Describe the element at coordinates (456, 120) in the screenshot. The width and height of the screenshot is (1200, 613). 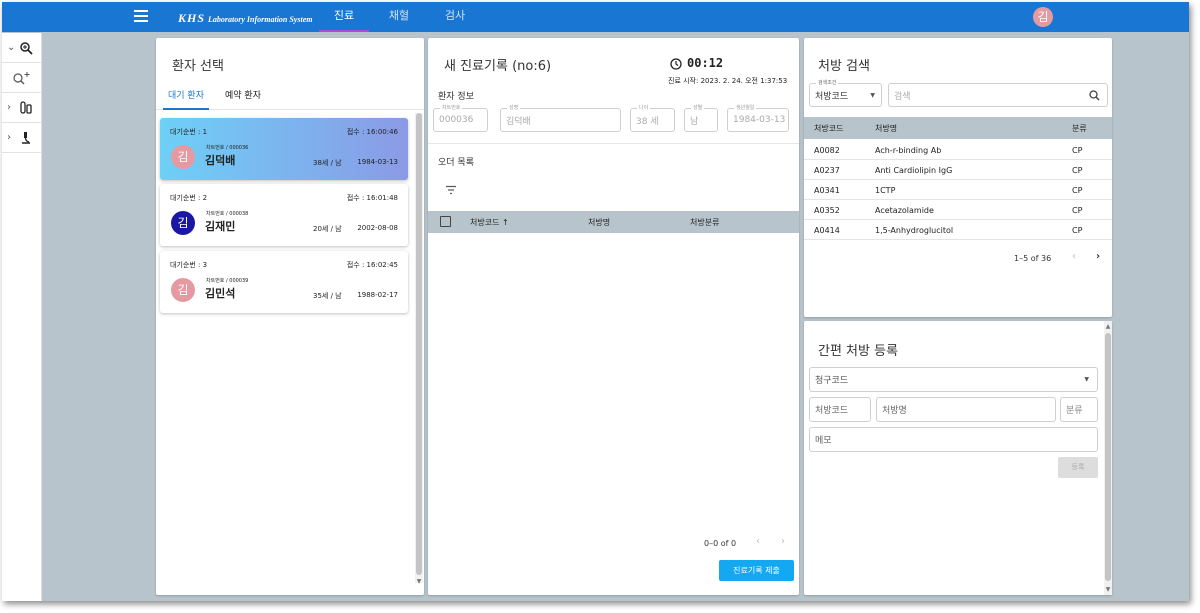
I see `field-value: 000036` at that location.